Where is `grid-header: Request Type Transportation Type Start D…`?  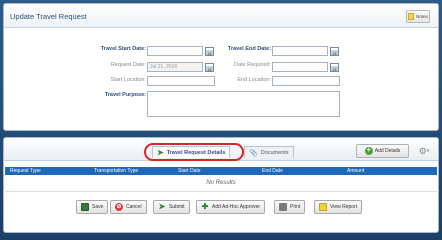 grid-header: Request Type Transportation Type Start D… is located at coordinates (221, 171).